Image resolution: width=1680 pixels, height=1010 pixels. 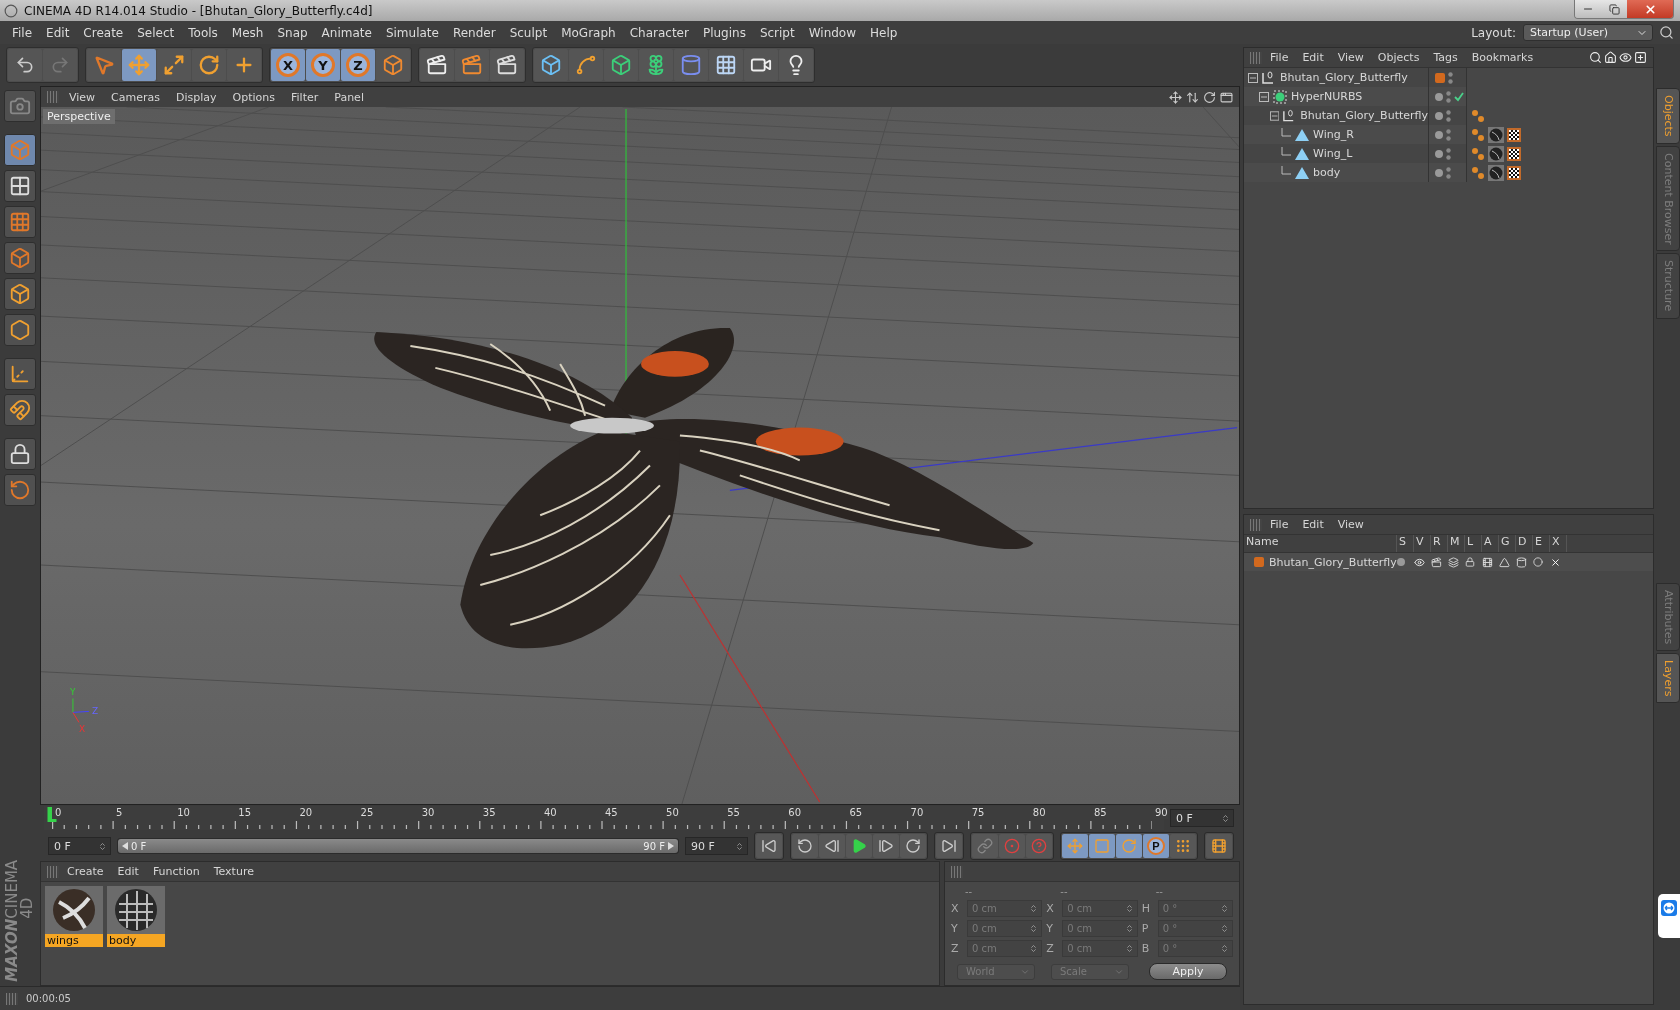 What do you see at coordinates (796, 65) in the screenshot?
I see `light-button` at bounding box center [796, 65].